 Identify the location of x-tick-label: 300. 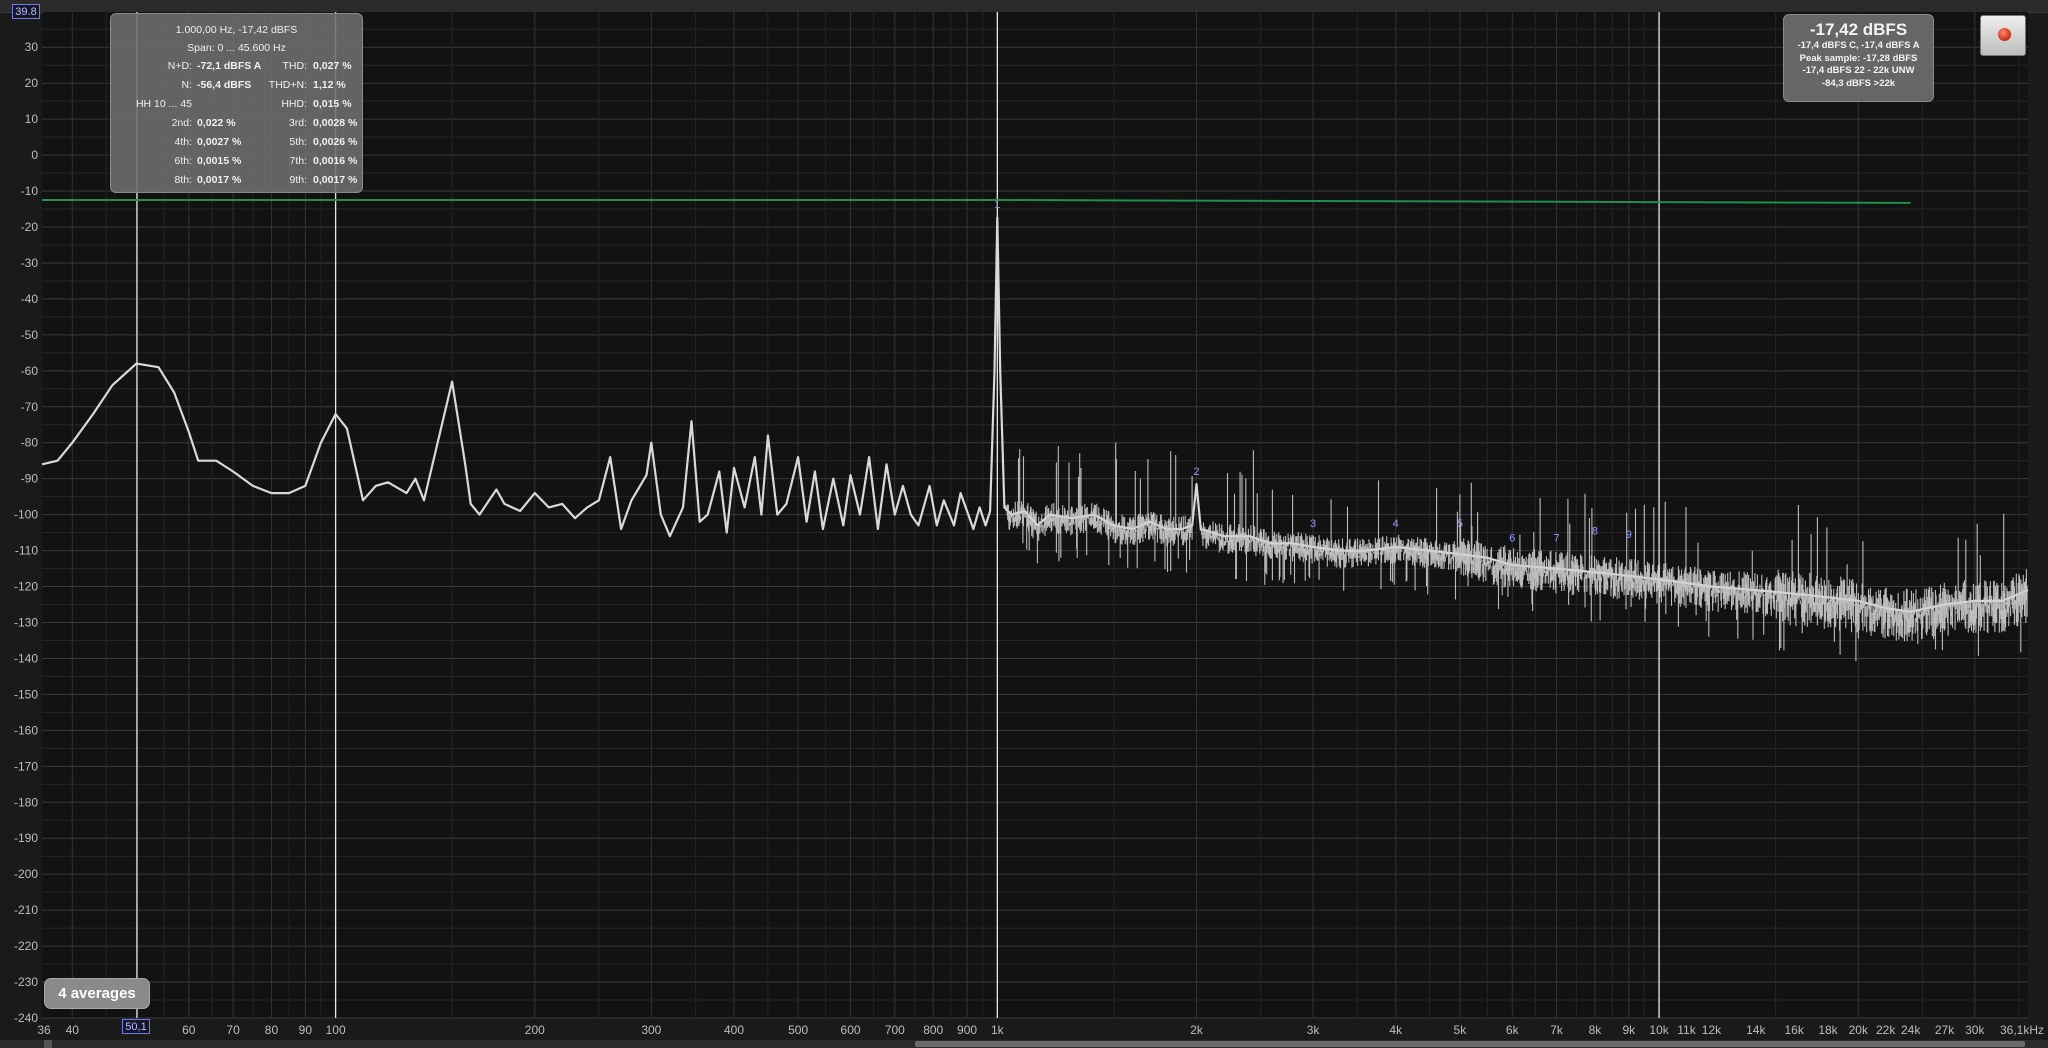
(651, 1030).